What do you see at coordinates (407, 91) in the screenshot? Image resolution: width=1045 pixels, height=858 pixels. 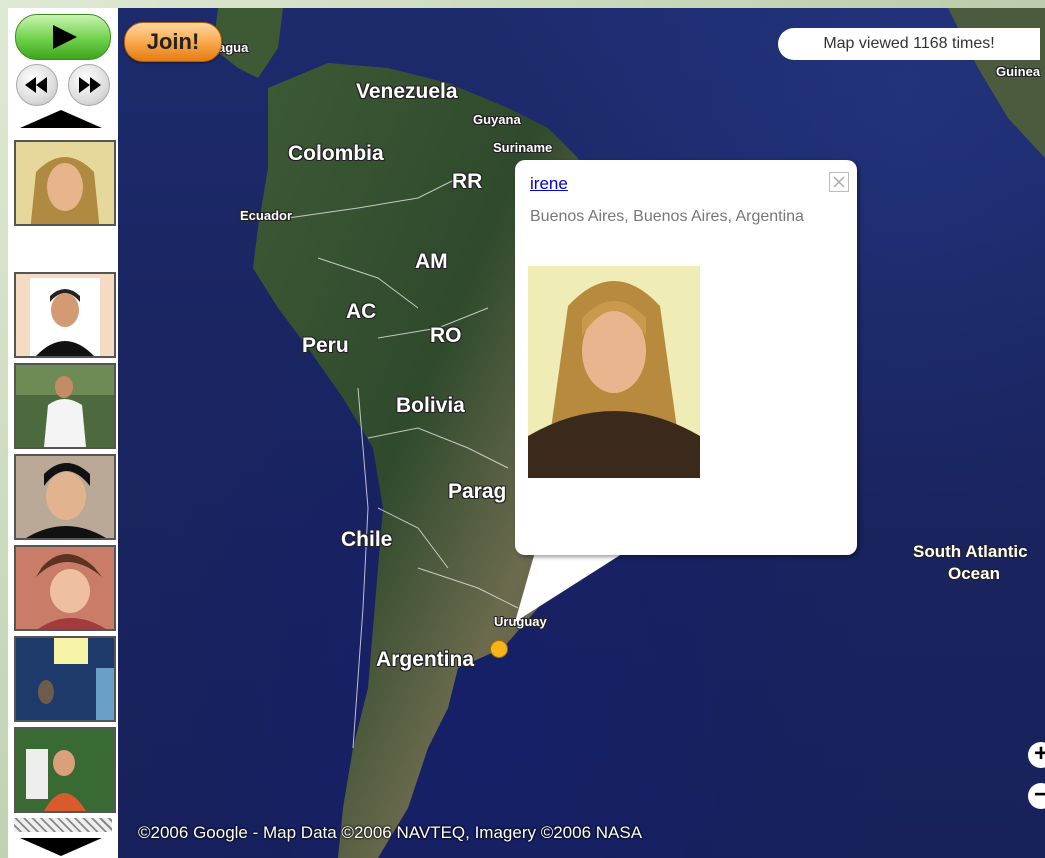 I see `map-label-venezuela: Venezuela` at bounding box center [407, 91].